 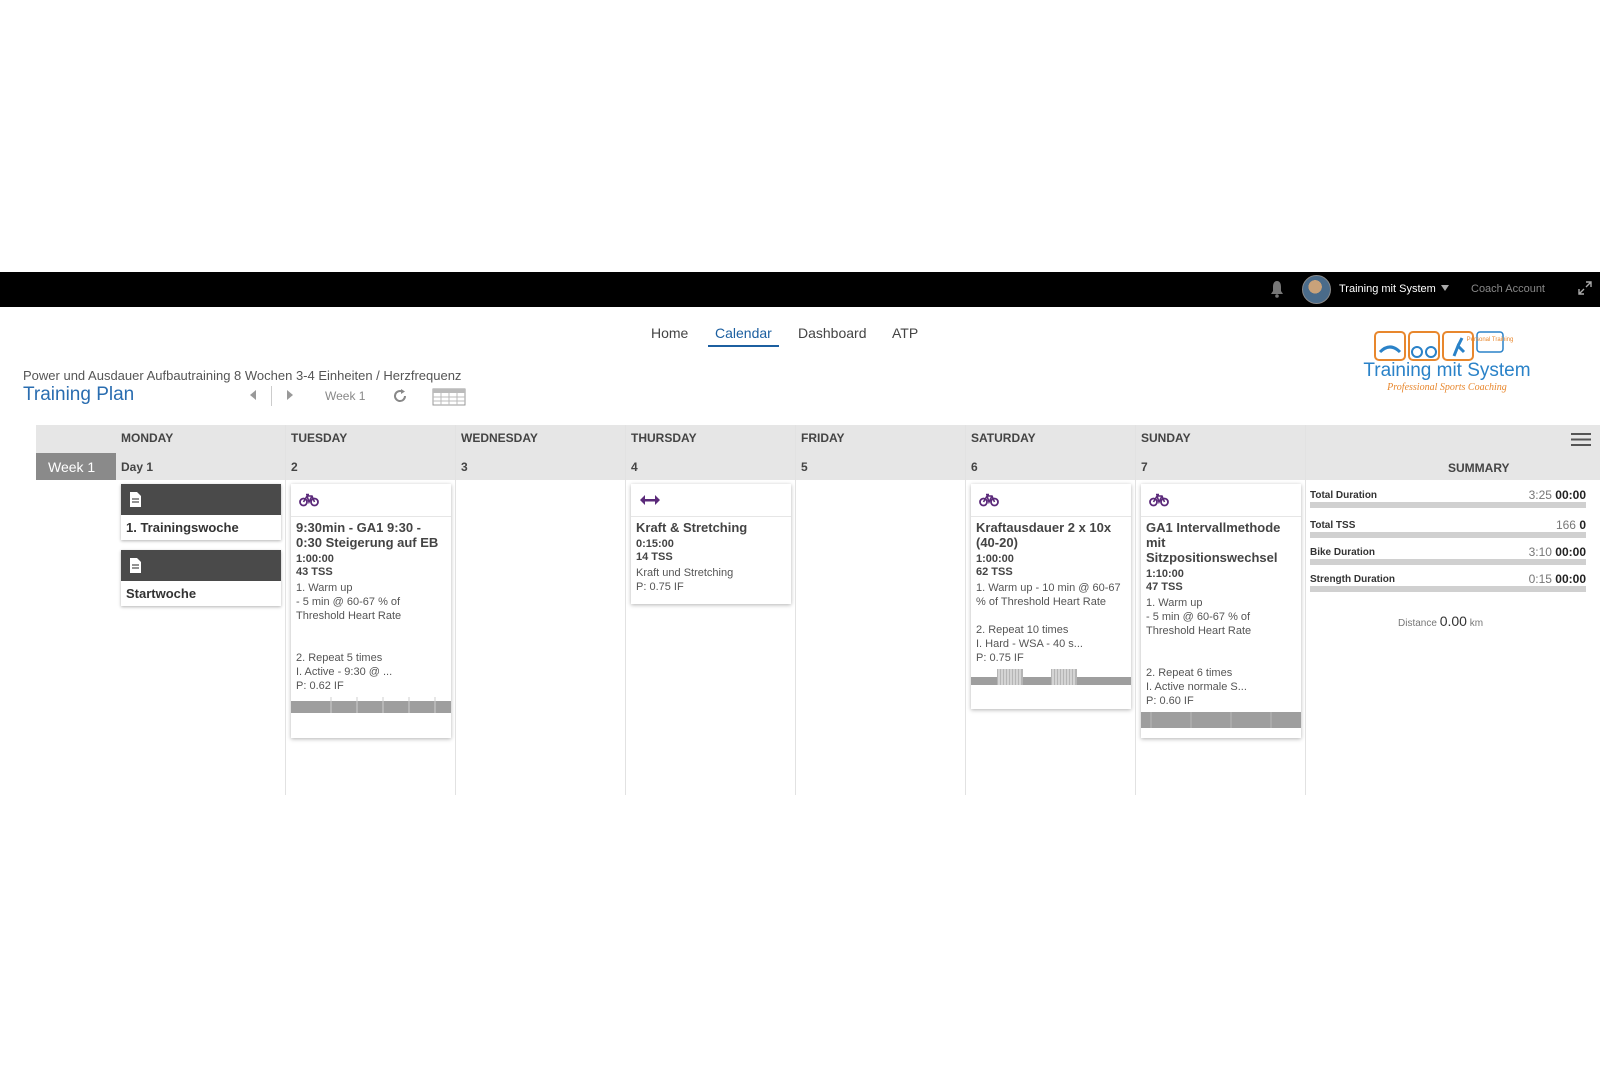 I want to click on chevron-down-icon, so click(x=1445, y=288).